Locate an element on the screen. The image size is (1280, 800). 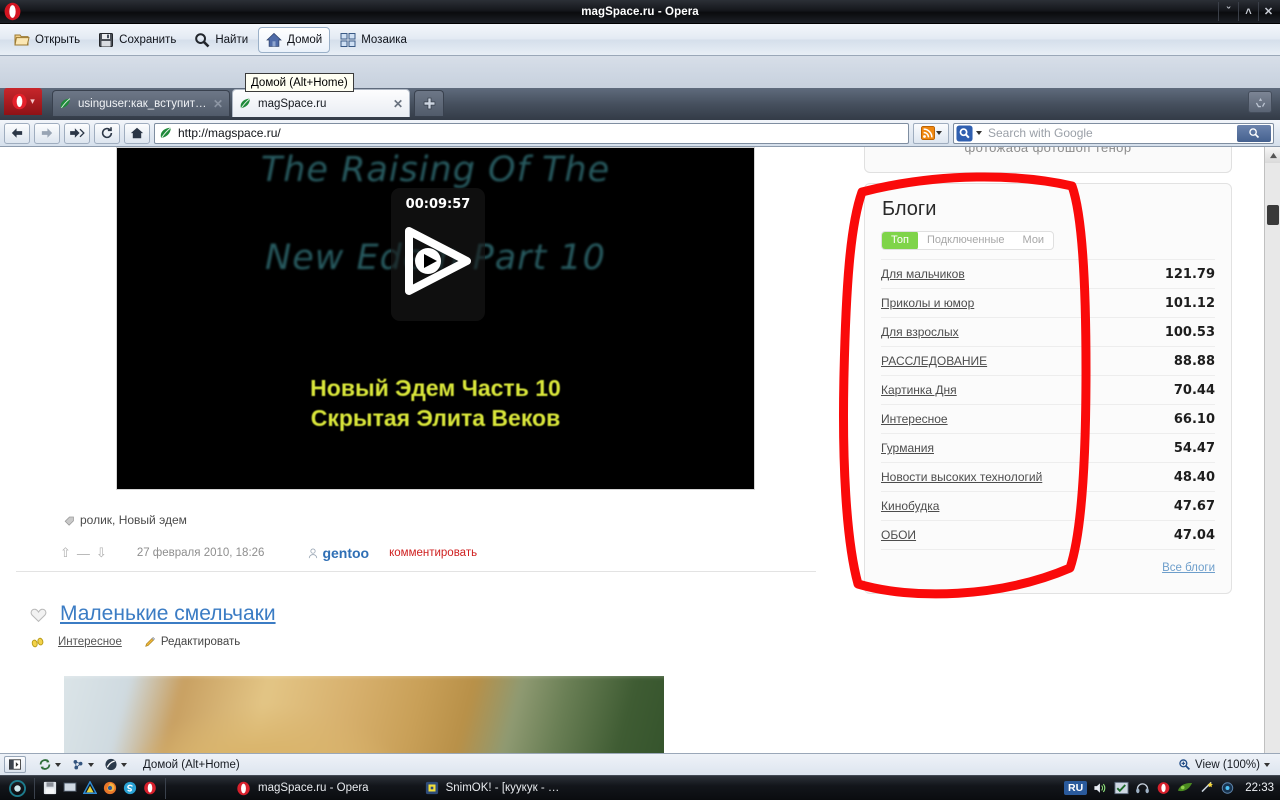
winamp-icon is located at coordinates (90, 788).